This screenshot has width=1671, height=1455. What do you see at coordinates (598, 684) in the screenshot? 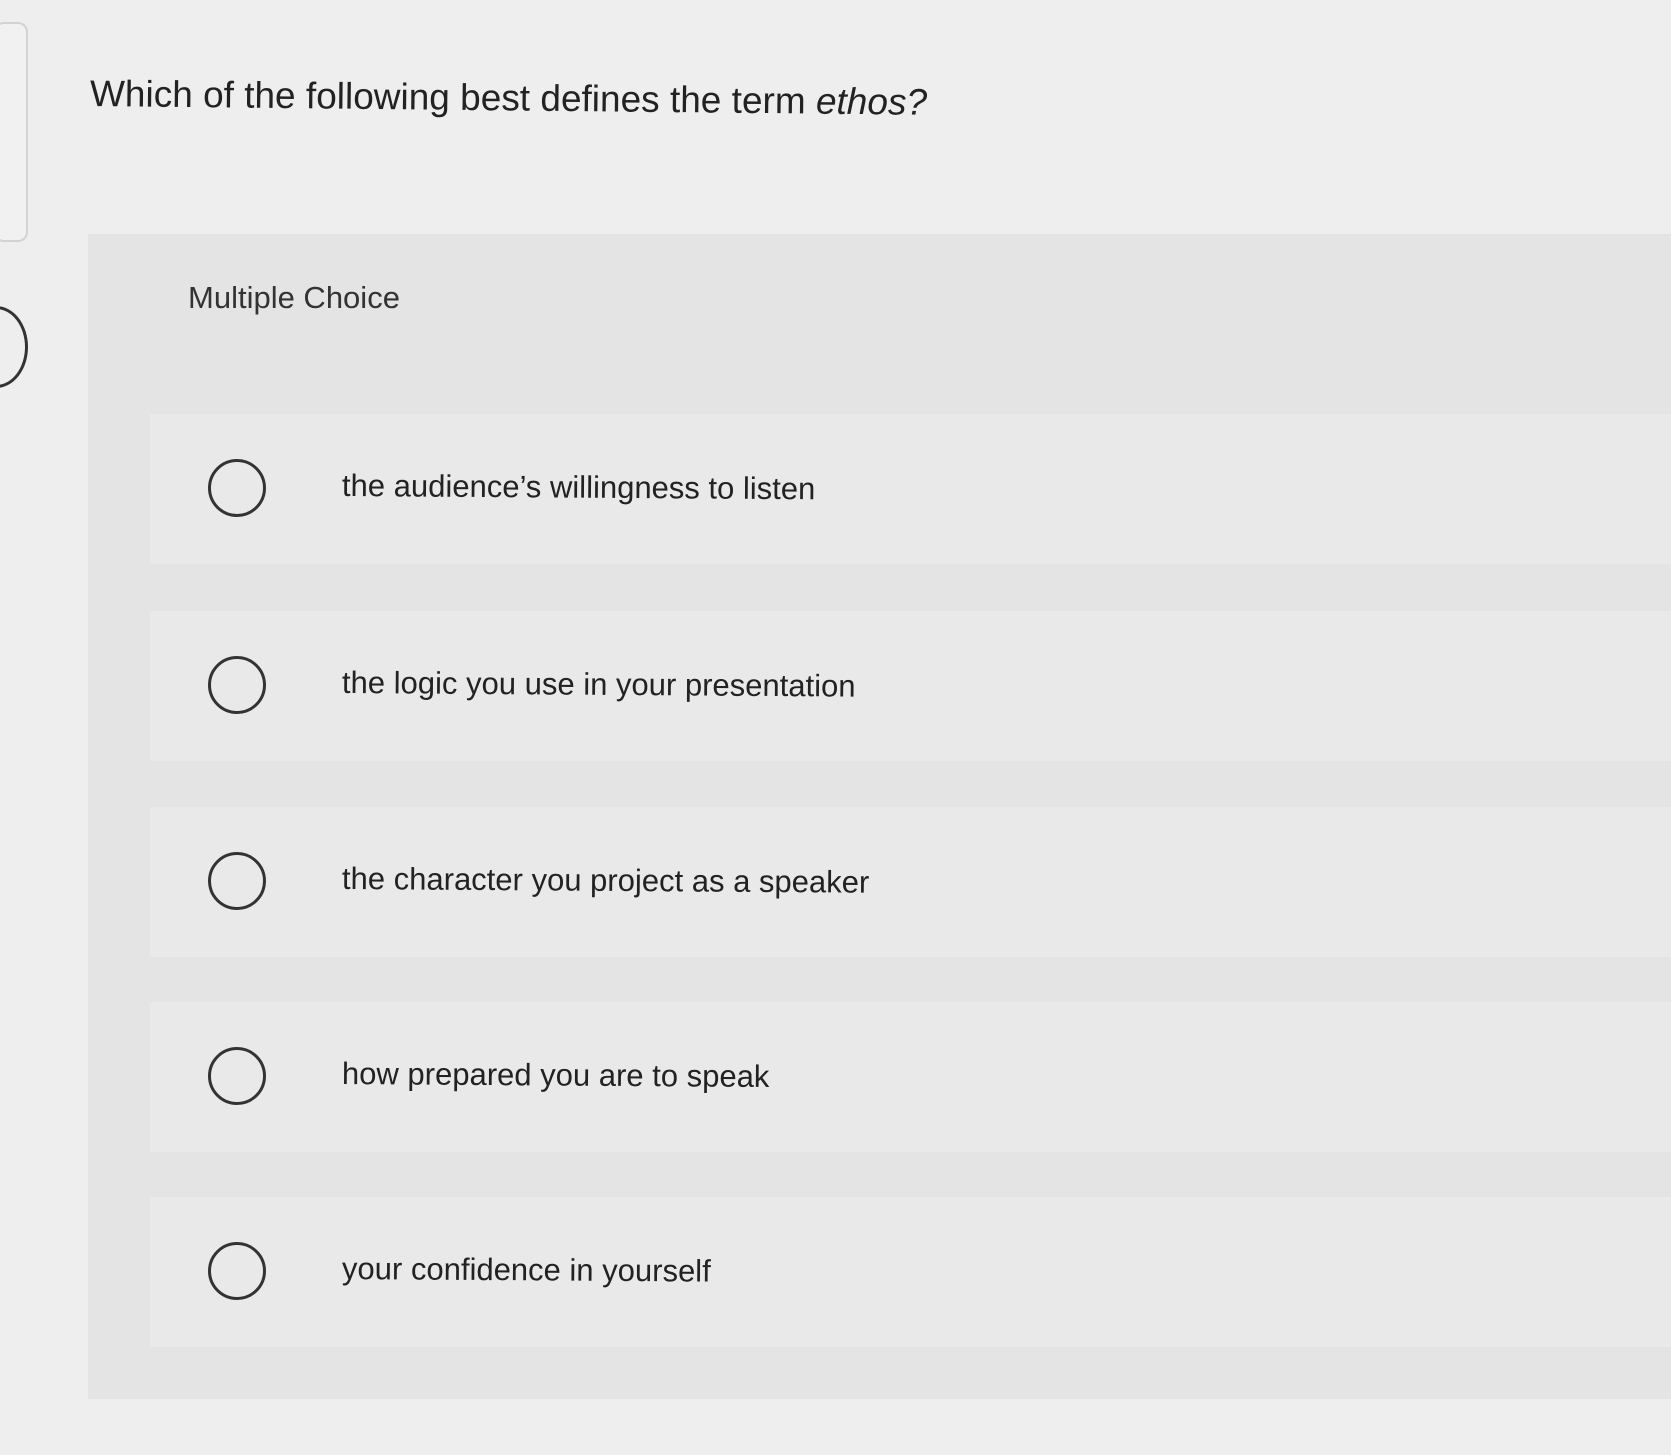
I see `choice-label: the logic you use in your presentation` at bounding box center [598, 684].